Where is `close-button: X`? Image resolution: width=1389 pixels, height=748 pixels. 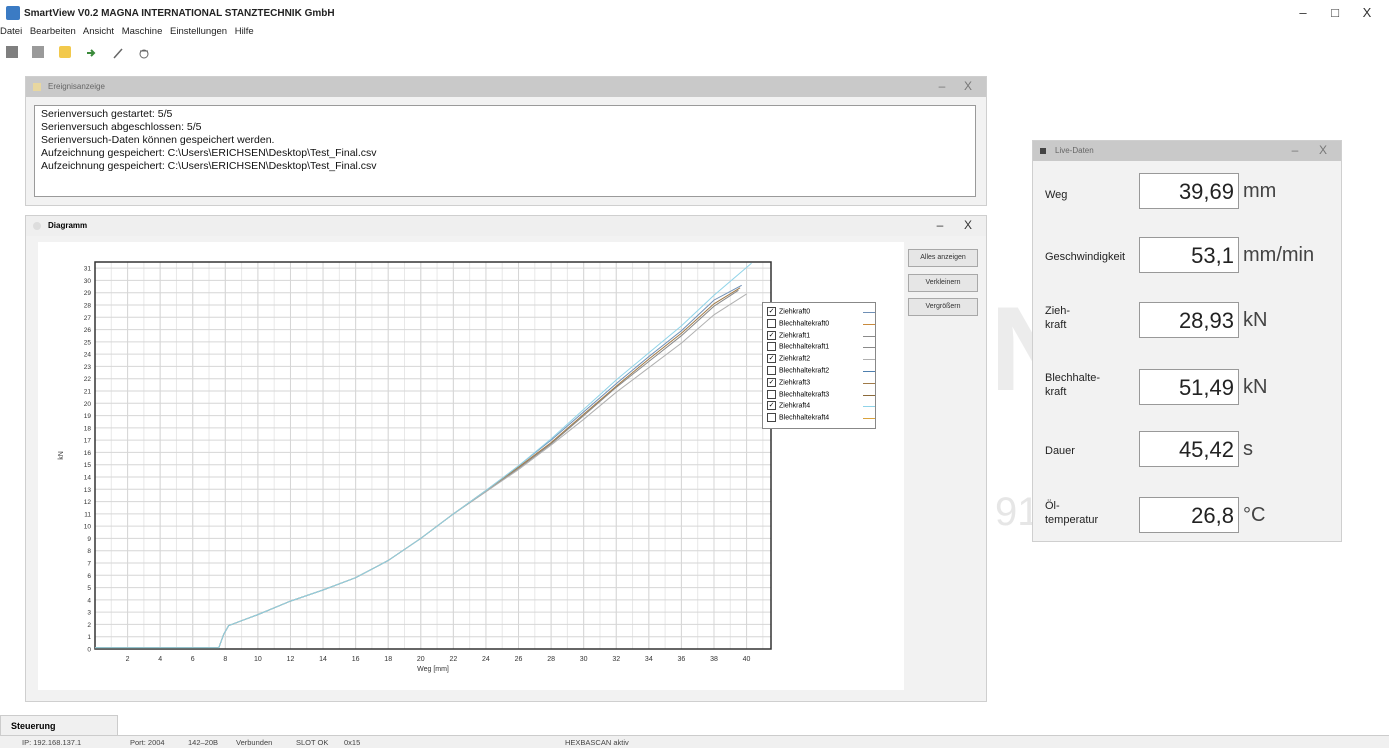
close-button: X is located at coordinates (1367, 13).